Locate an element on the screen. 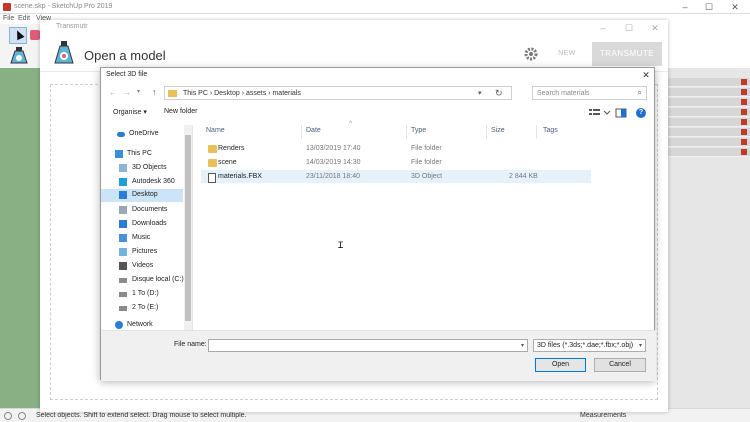  back-arrow-icon: ← is located at coordinates (113, 92).